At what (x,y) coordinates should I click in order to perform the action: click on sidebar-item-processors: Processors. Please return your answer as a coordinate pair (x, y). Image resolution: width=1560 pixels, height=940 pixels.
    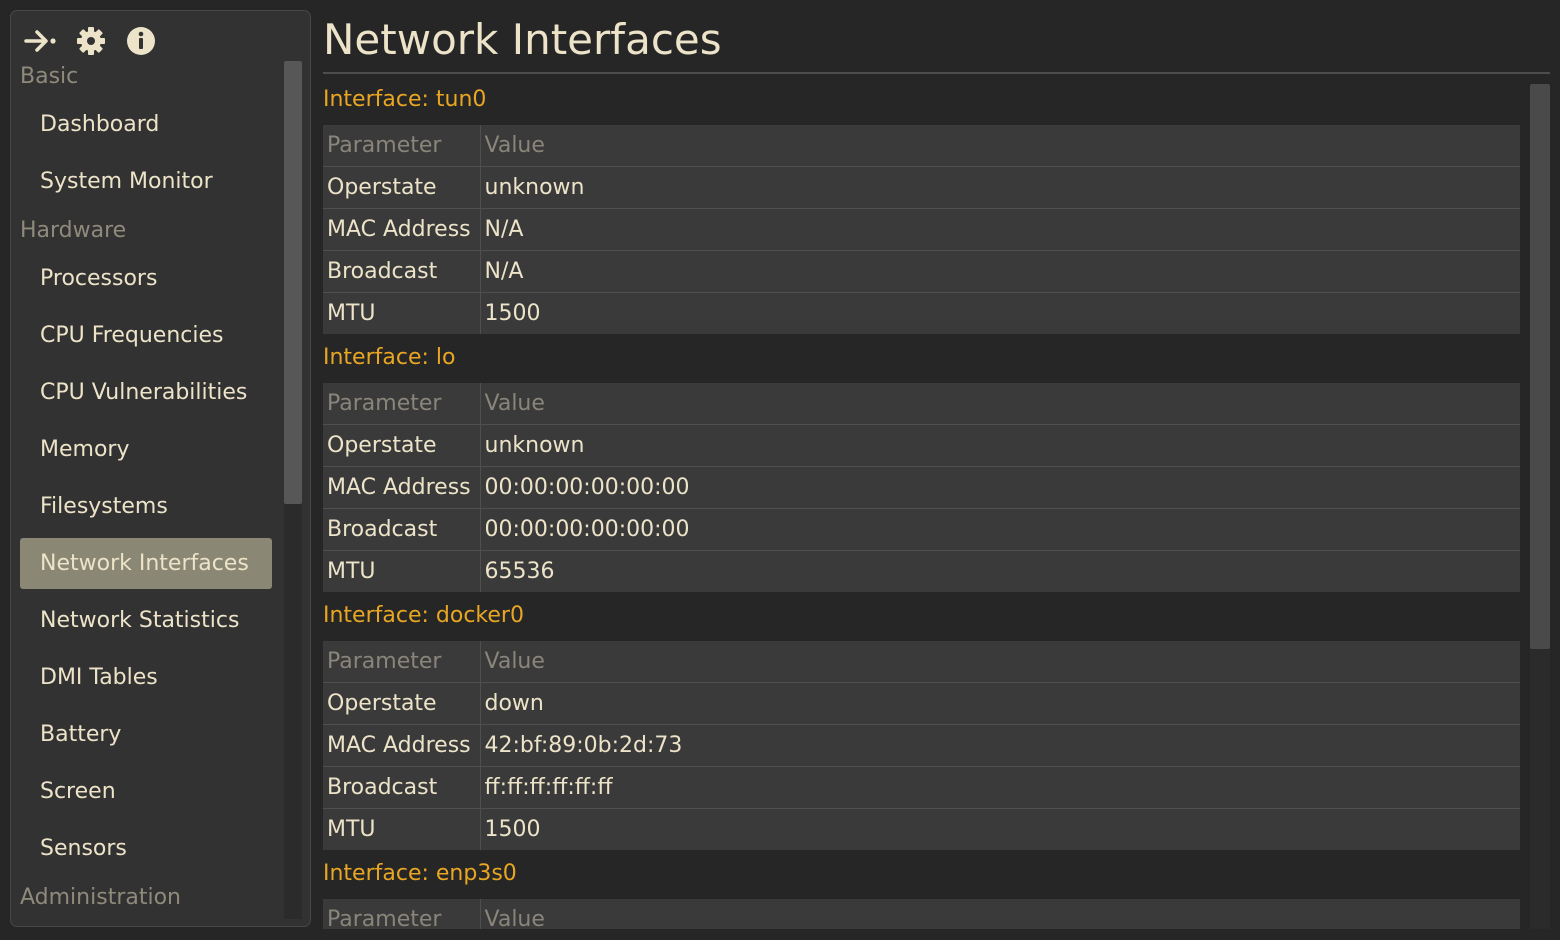
    Looking at the image, I should click on (146, 278).